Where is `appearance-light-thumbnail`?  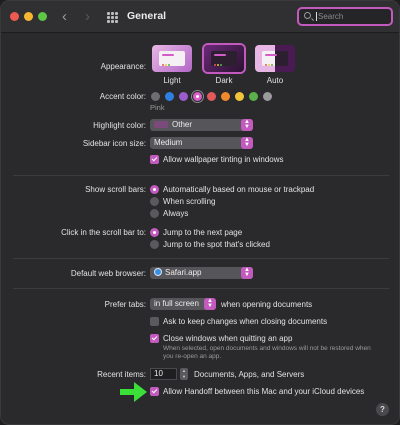
appearance-light-thumbnail is located at coordinates (172, 58).